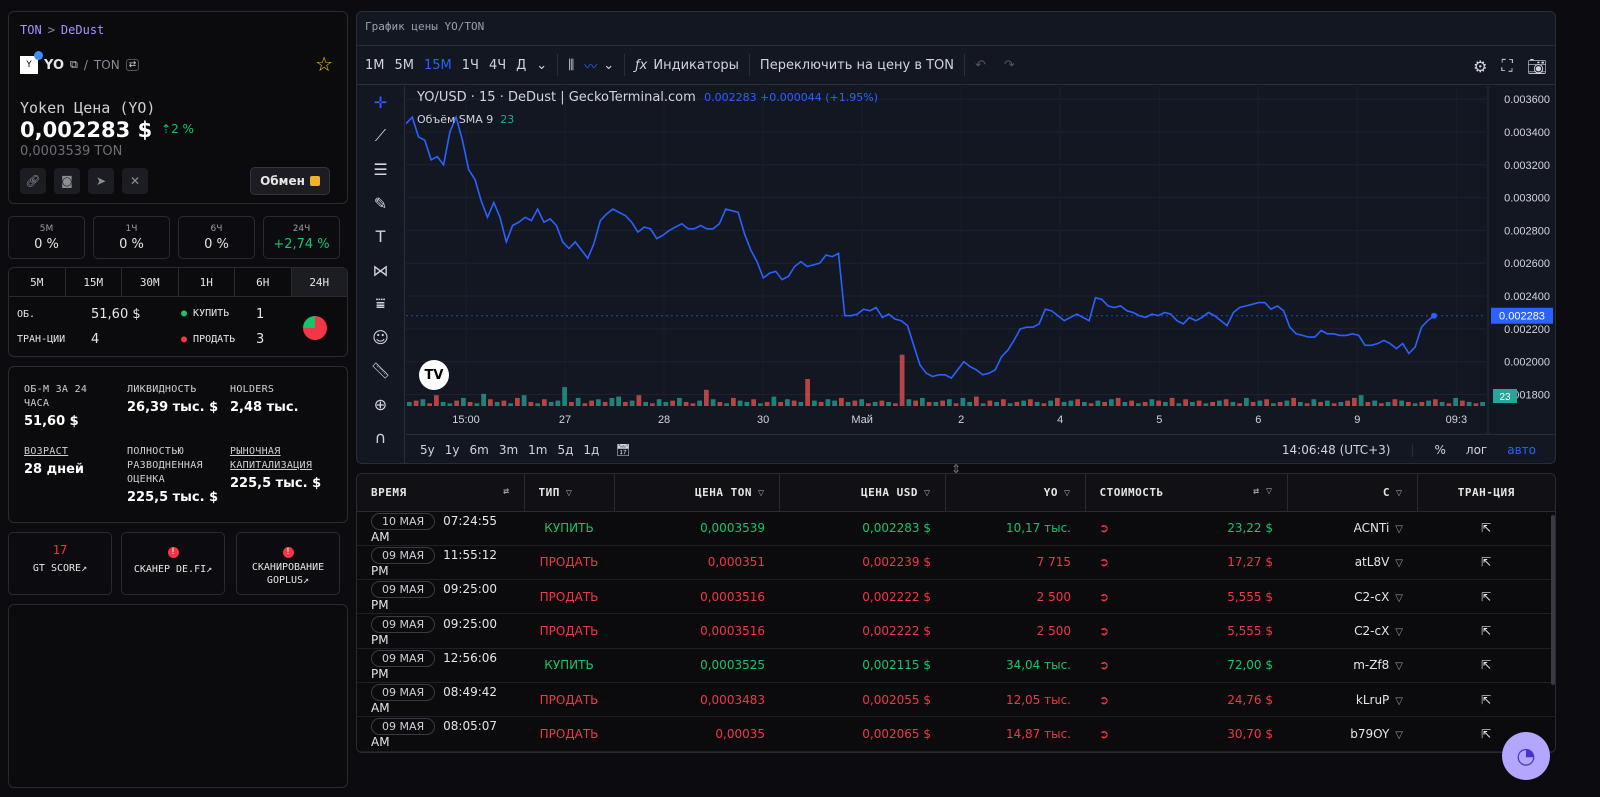 The image size is (1600, 797). What do you see at coordinates (1526, 756) in the screenshot?
I see `assistant-chat-button: ◔` at bounding box center [1526, 756].